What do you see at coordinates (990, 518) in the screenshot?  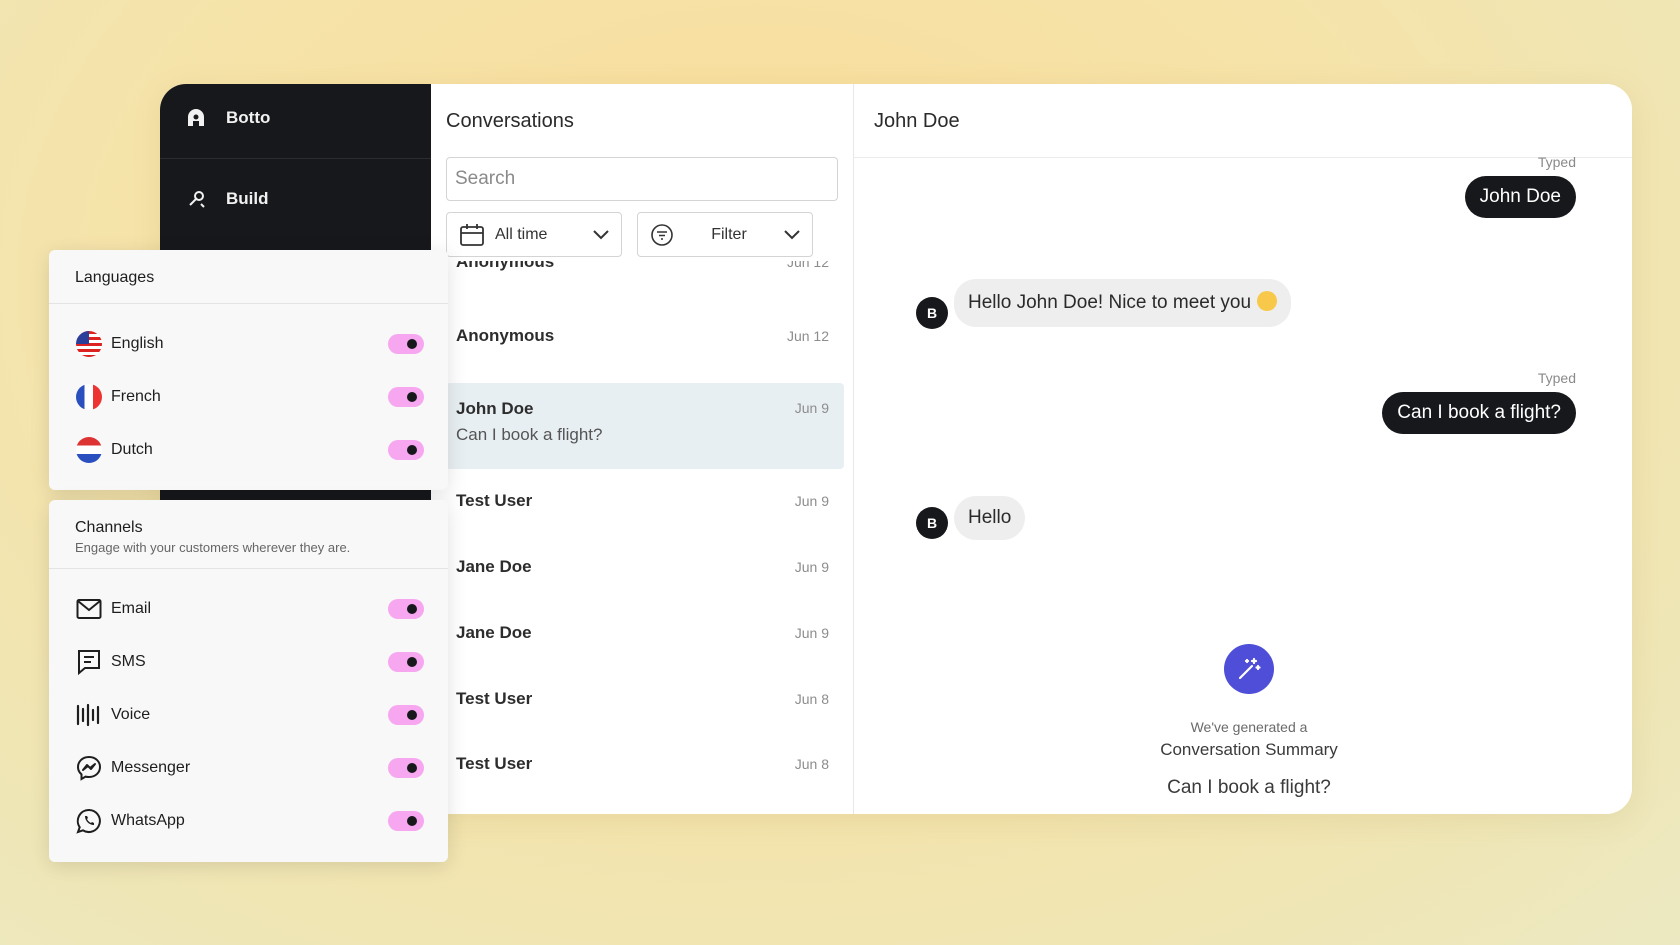 I see `bot-message: Hello` at bounding box center [990, 518].